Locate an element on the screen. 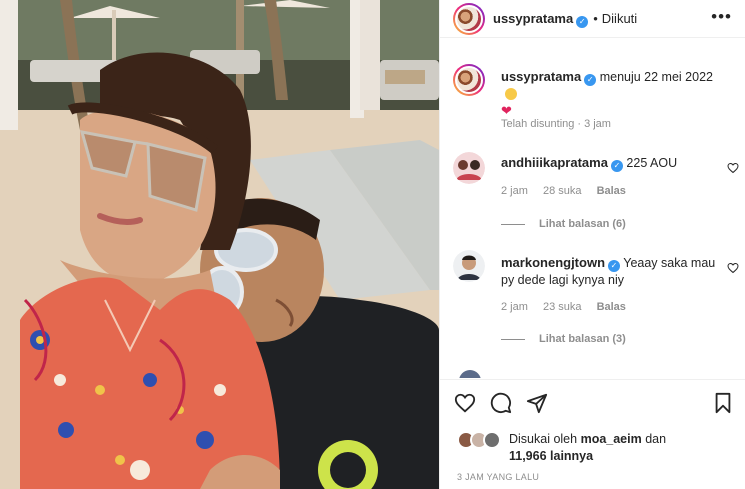 This screenshot has width=745, height=489. caption-meta: Telah disunting · 3 jam is located at coordinates (556, 124).